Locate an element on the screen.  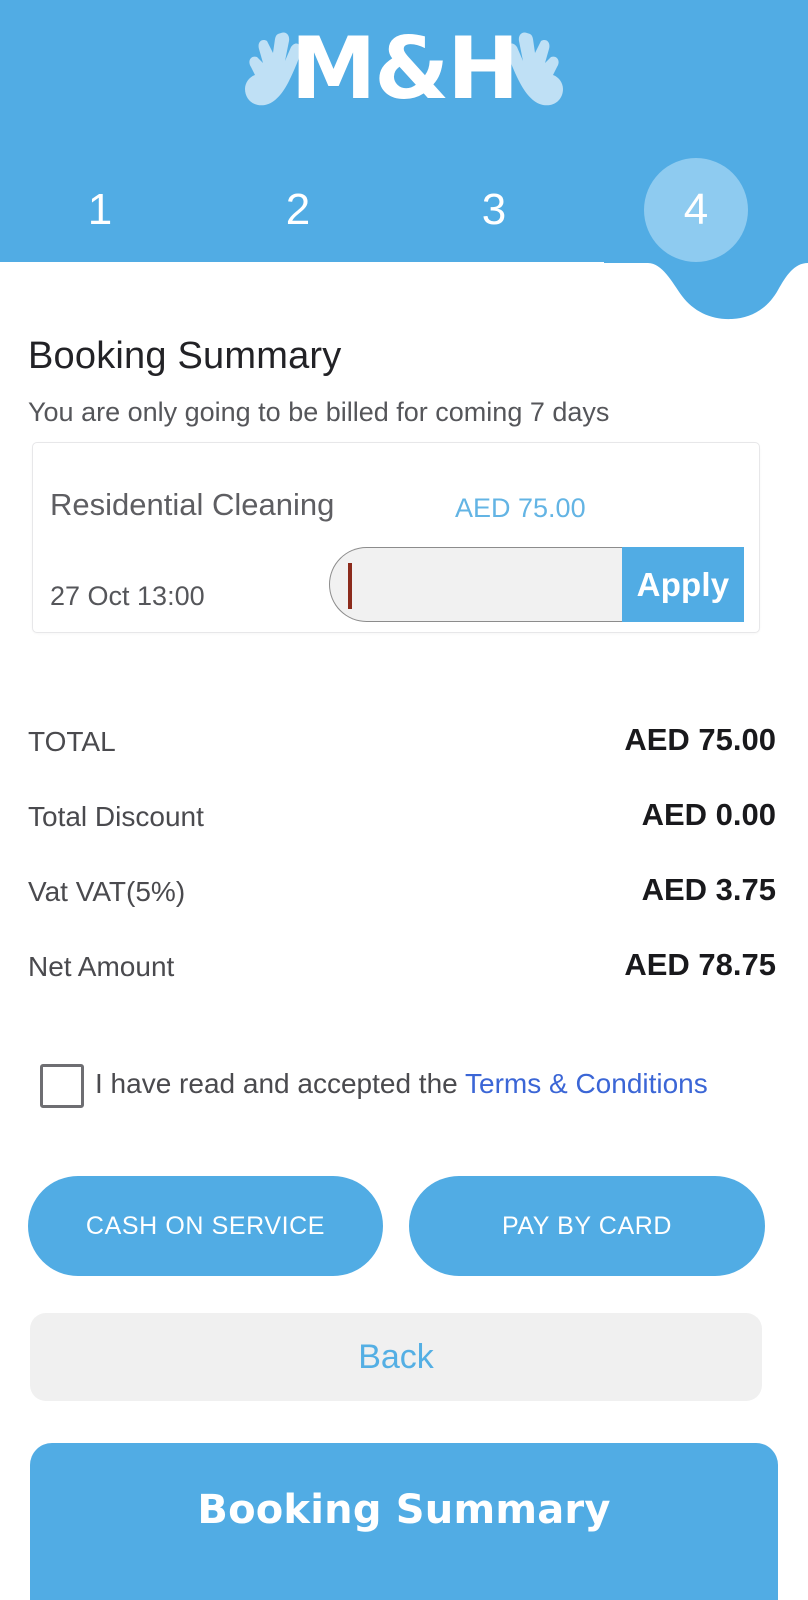
text-caret is located at coordinates (350, 586).